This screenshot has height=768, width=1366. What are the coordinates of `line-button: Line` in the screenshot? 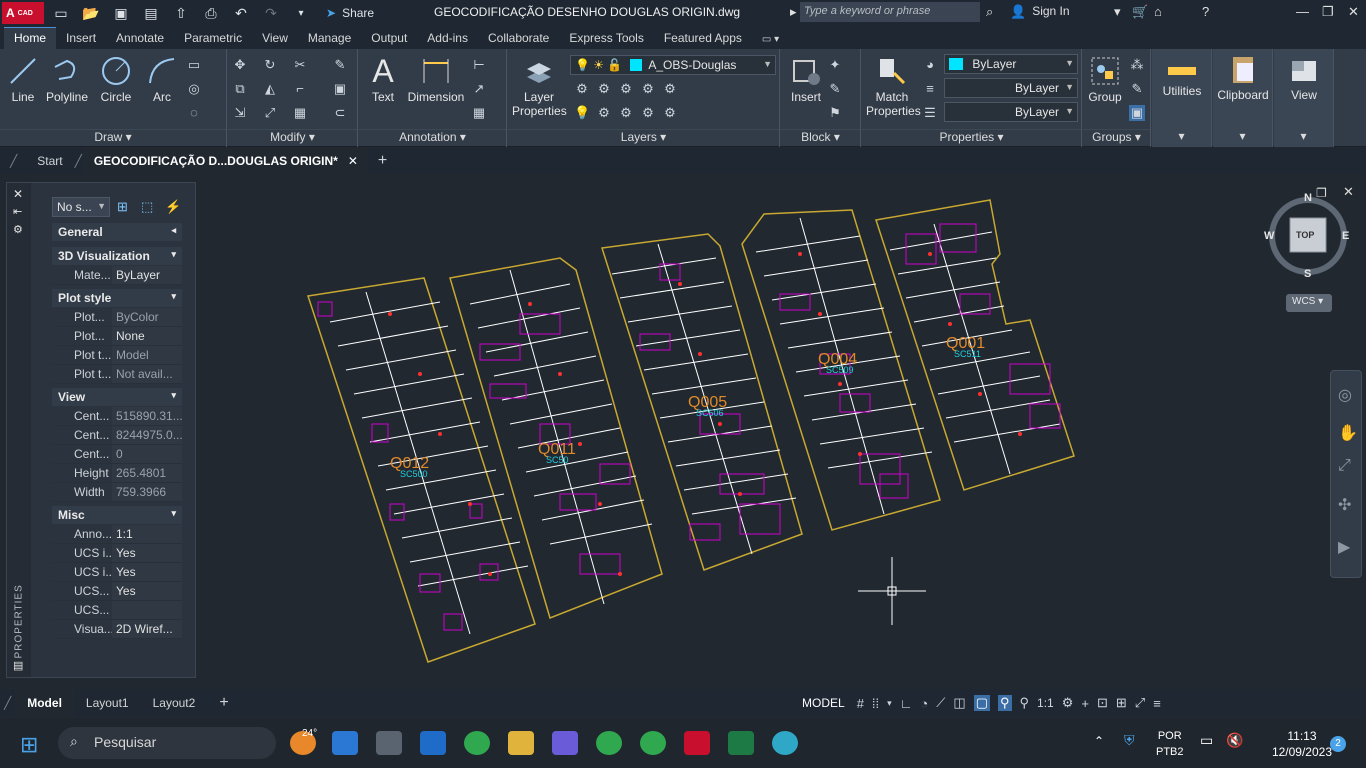 It's located at (23, 79).